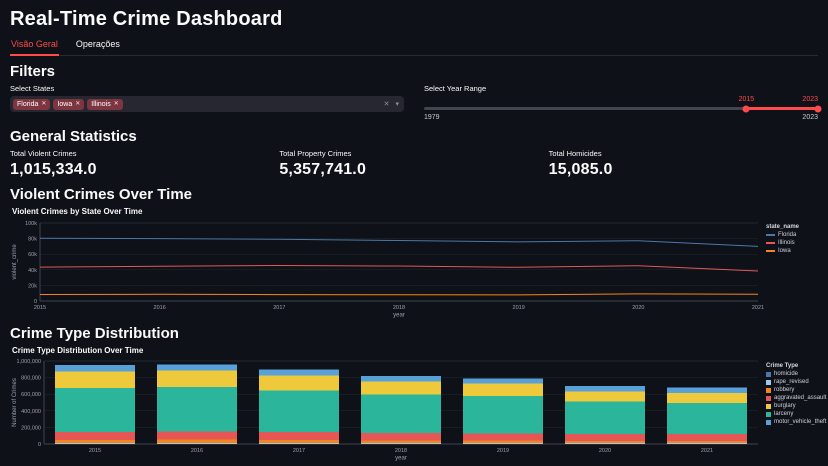  What do you see at coordinates (784, 251) in the screenshot?
I see `legend-label: Iowa` at bounding box center [784, 251].